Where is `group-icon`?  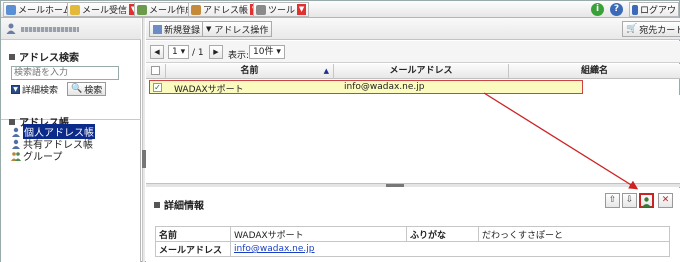 group-icon is located at coordinates (16, 156).